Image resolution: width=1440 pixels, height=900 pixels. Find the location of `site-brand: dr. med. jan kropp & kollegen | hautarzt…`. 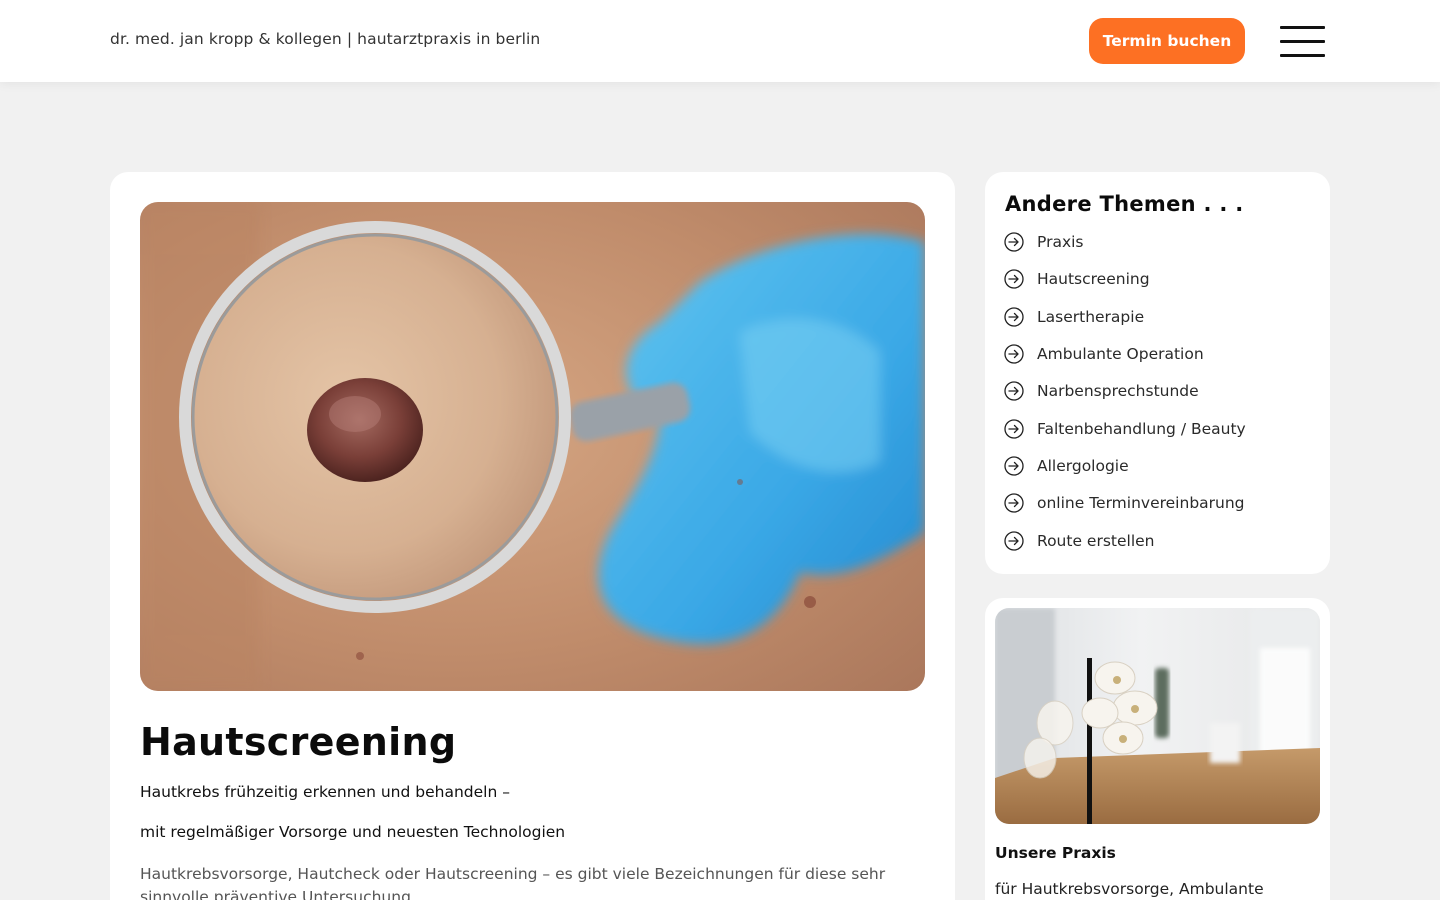

site-brand: dr. med. jan kropp & kollegen | hautarzt… is located at coordinates (325, 39).